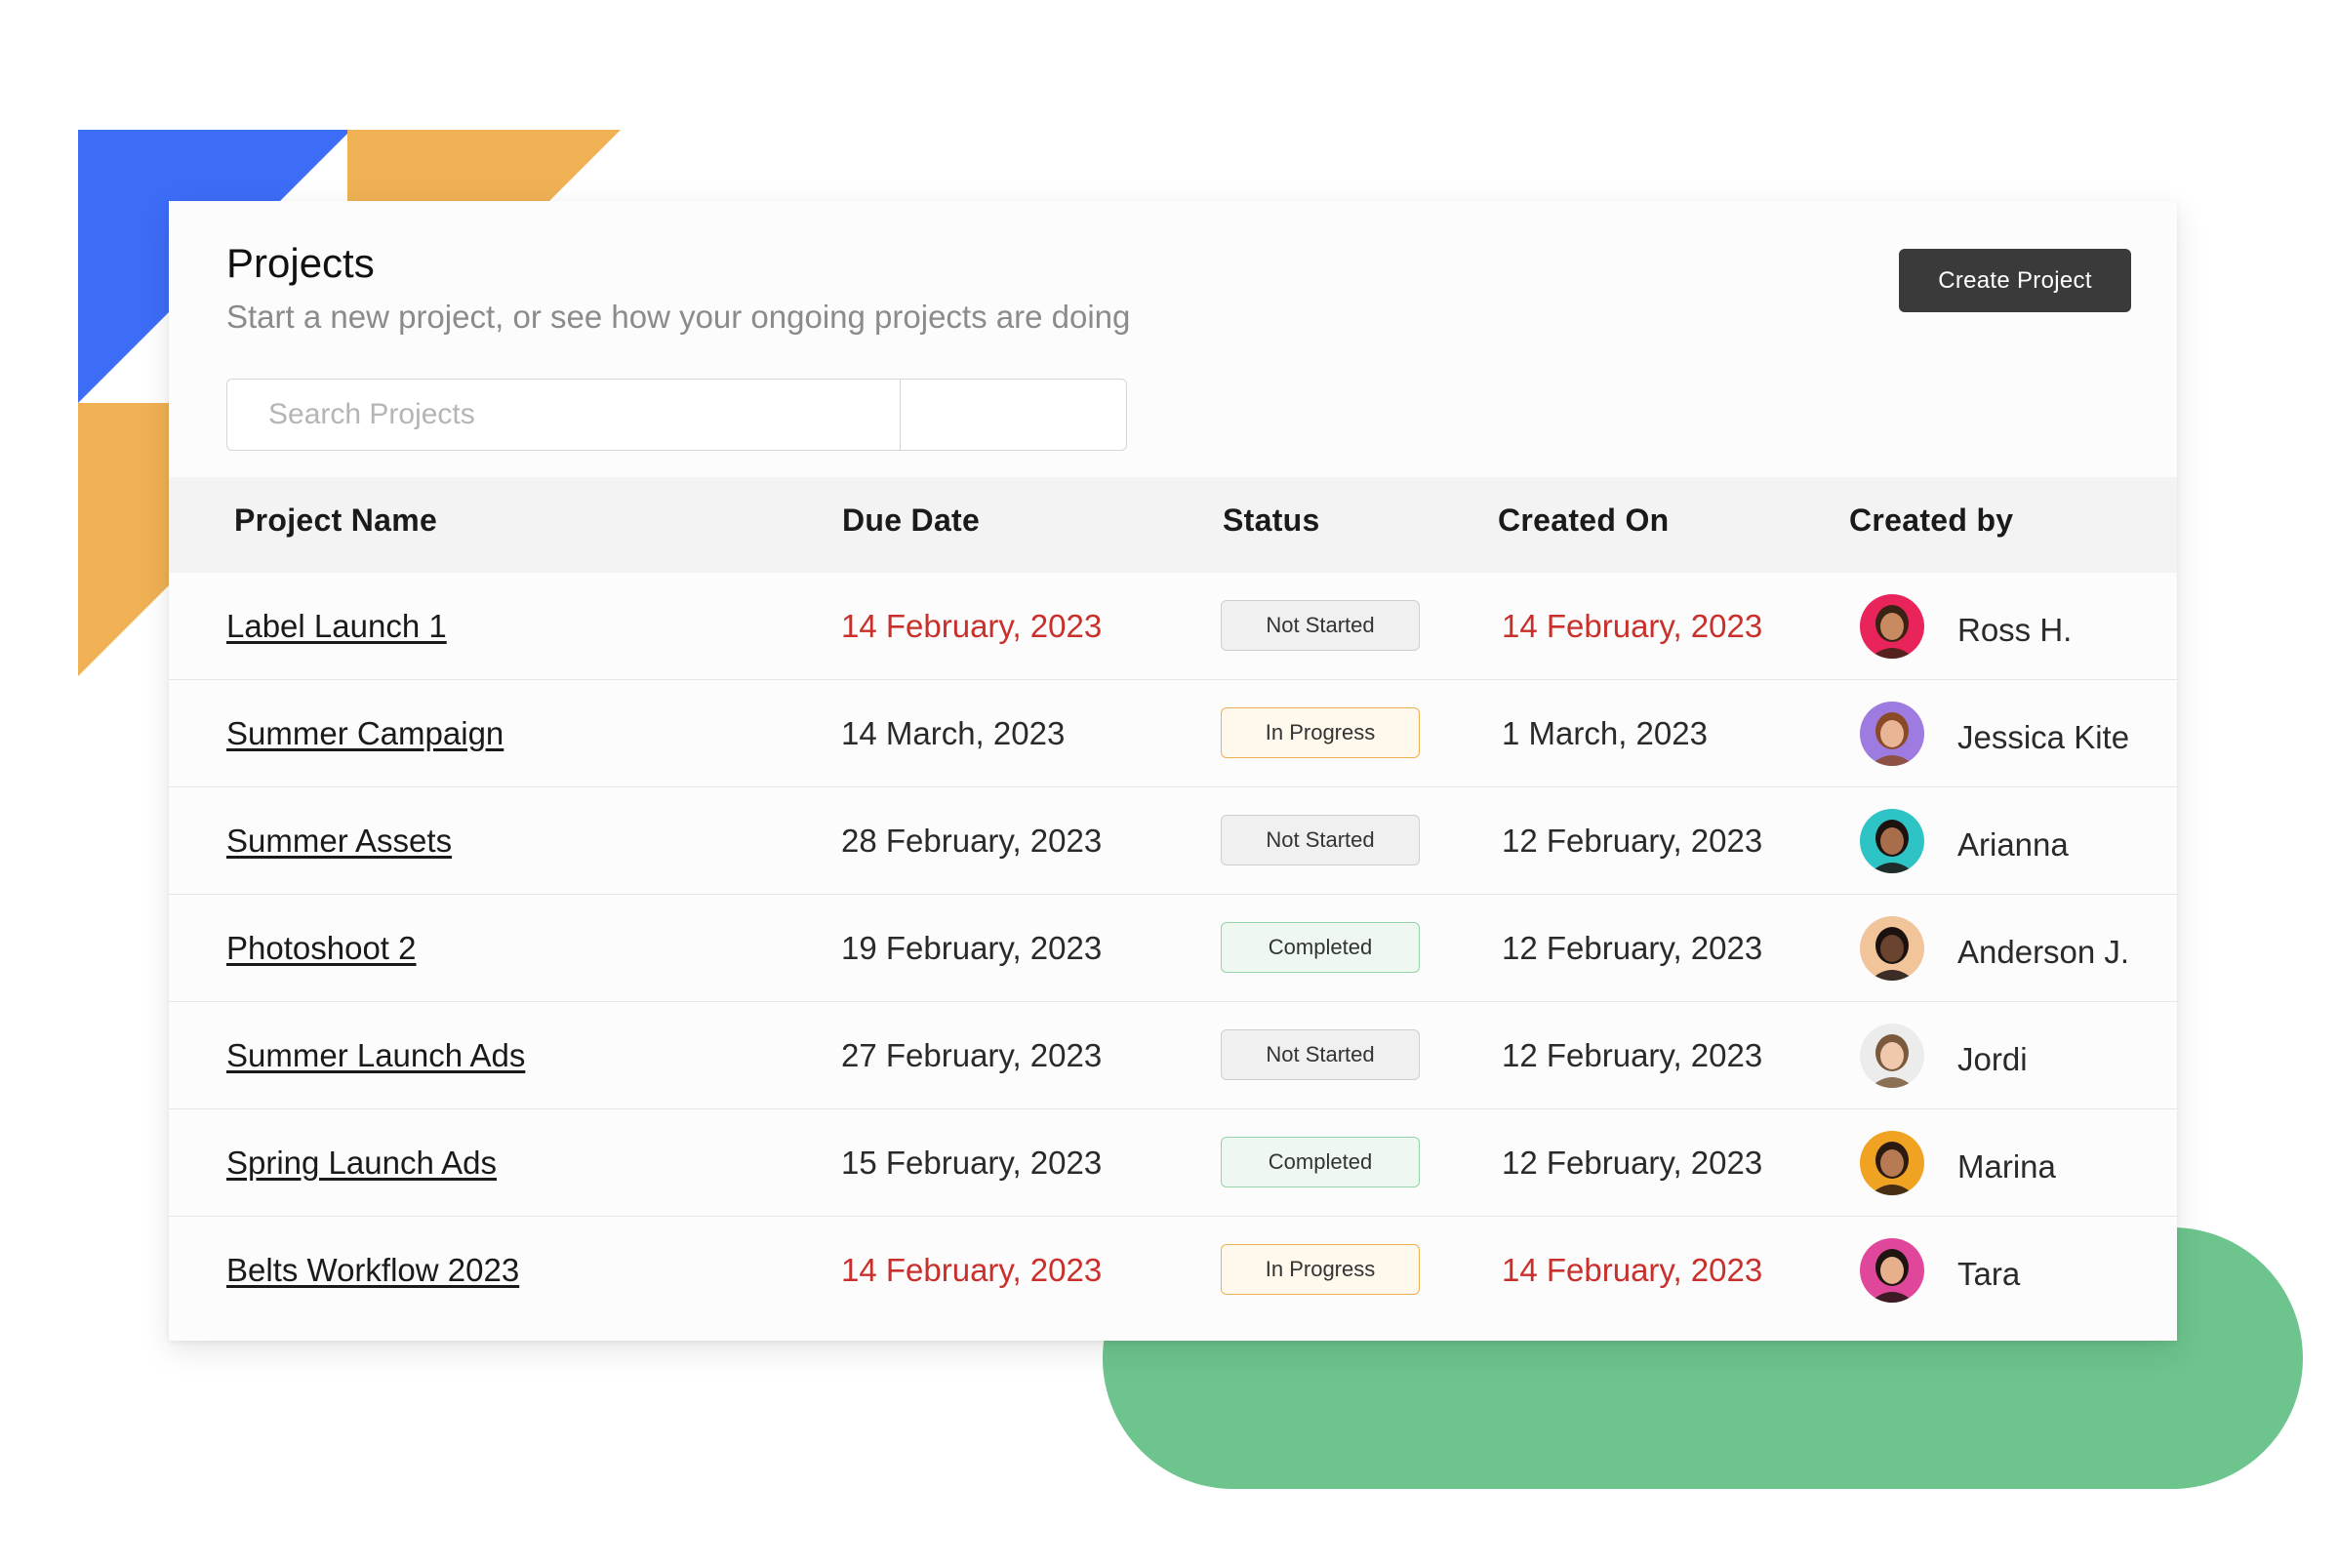 This screenshot has width=2338, height=1568. Describe the element at coordinates (2006, 1166) in the screenshot. I see `creator-name: Marina` at that location.